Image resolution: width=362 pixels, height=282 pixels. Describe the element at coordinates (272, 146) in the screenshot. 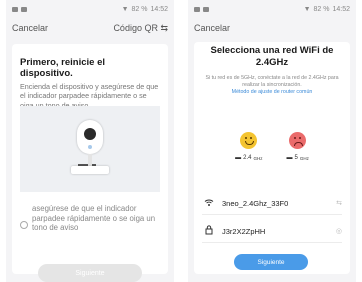

I see `band-comparison: ▬ 2.4 GHz ▬ 5 GHz` at that location.